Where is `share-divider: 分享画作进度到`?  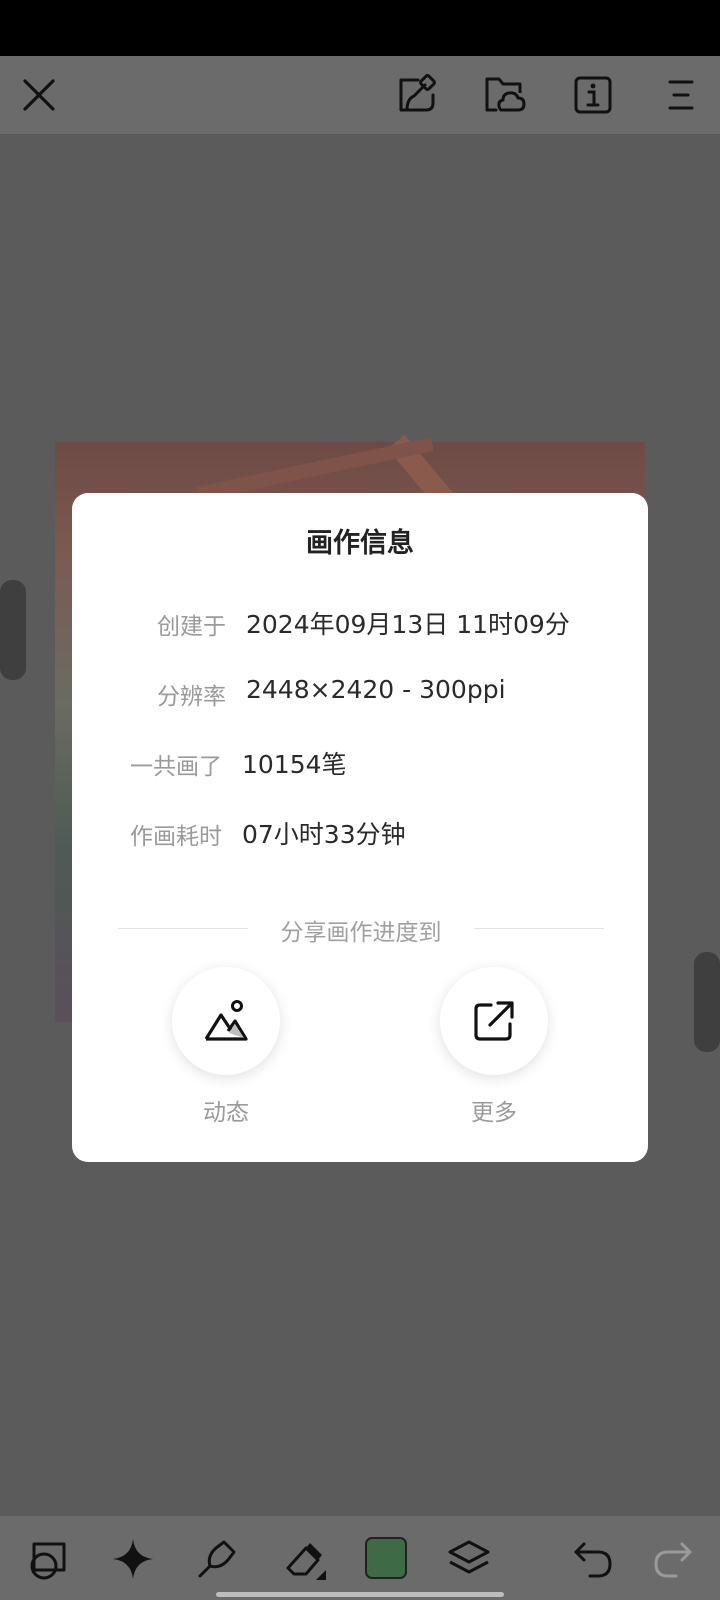 share-divider: 分享画作进度到 is located at coordinates (361, 929).